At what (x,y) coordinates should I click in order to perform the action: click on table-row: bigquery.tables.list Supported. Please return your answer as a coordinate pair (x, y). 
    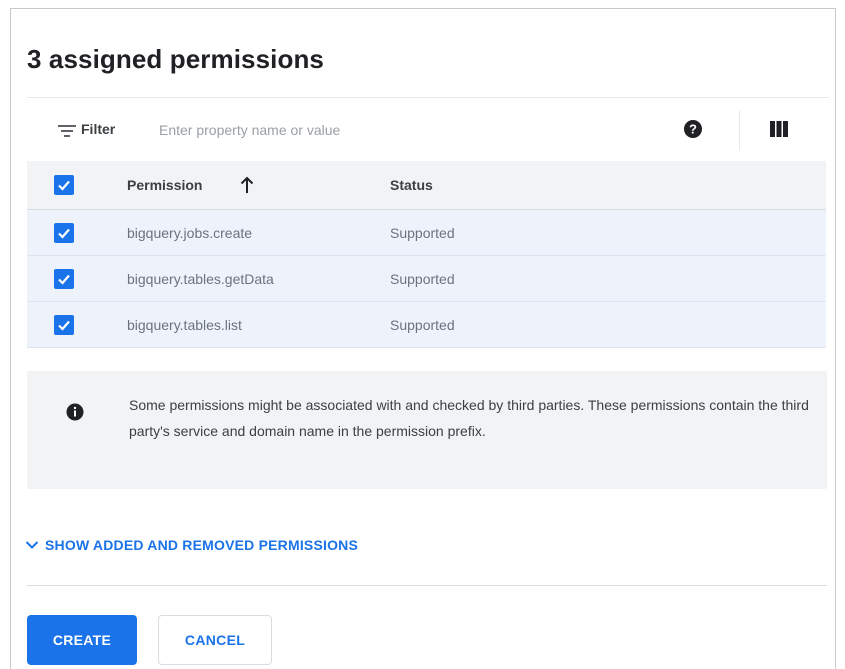
    Looking at the image, I should click on (426, 325).